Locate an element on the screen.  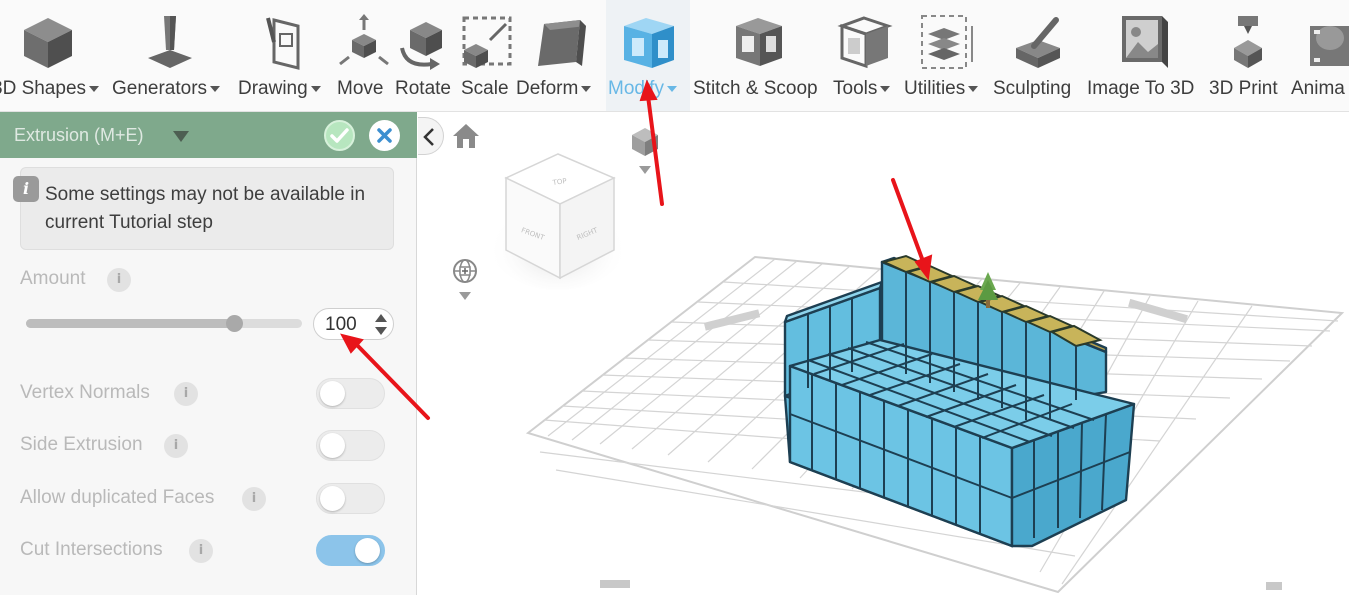
toolbar-item-3d-print: 3D Print is located at coordinates (1247, 55).